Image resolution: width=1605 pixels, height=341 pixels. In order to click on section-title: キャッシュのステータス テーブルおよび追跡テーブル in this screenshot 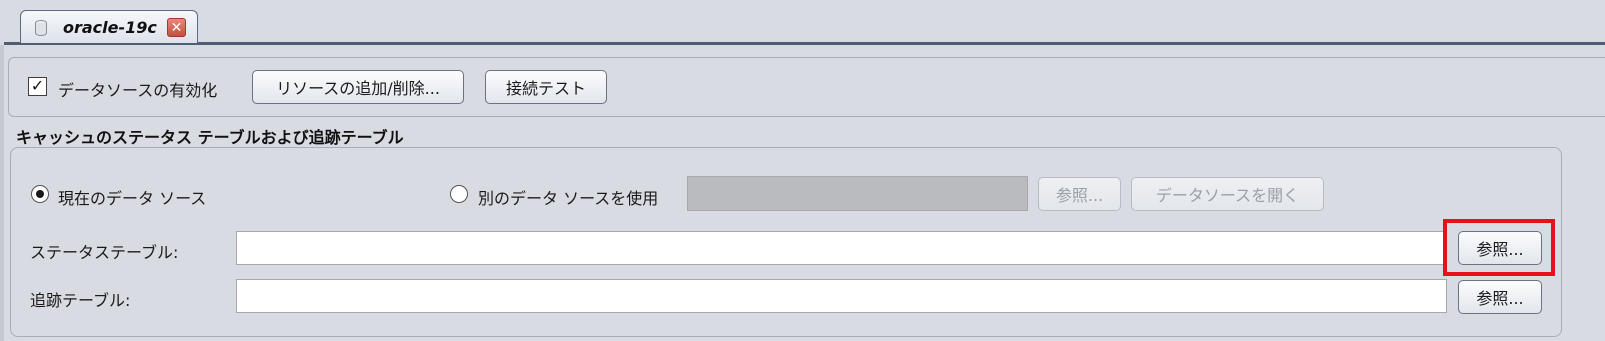, I will do `click(210, 137)`.